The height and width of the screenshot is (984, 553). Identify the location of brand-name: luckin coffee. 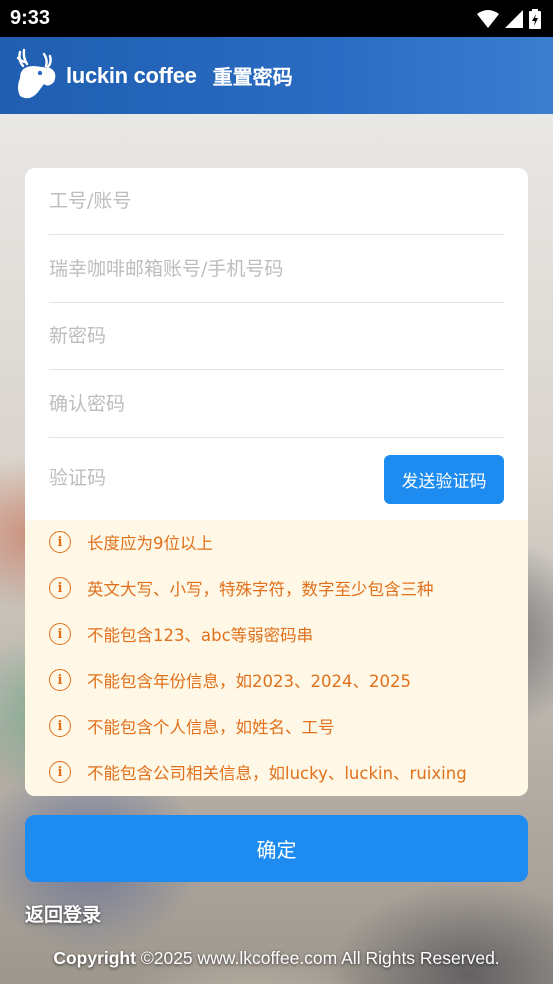
(131, 75).